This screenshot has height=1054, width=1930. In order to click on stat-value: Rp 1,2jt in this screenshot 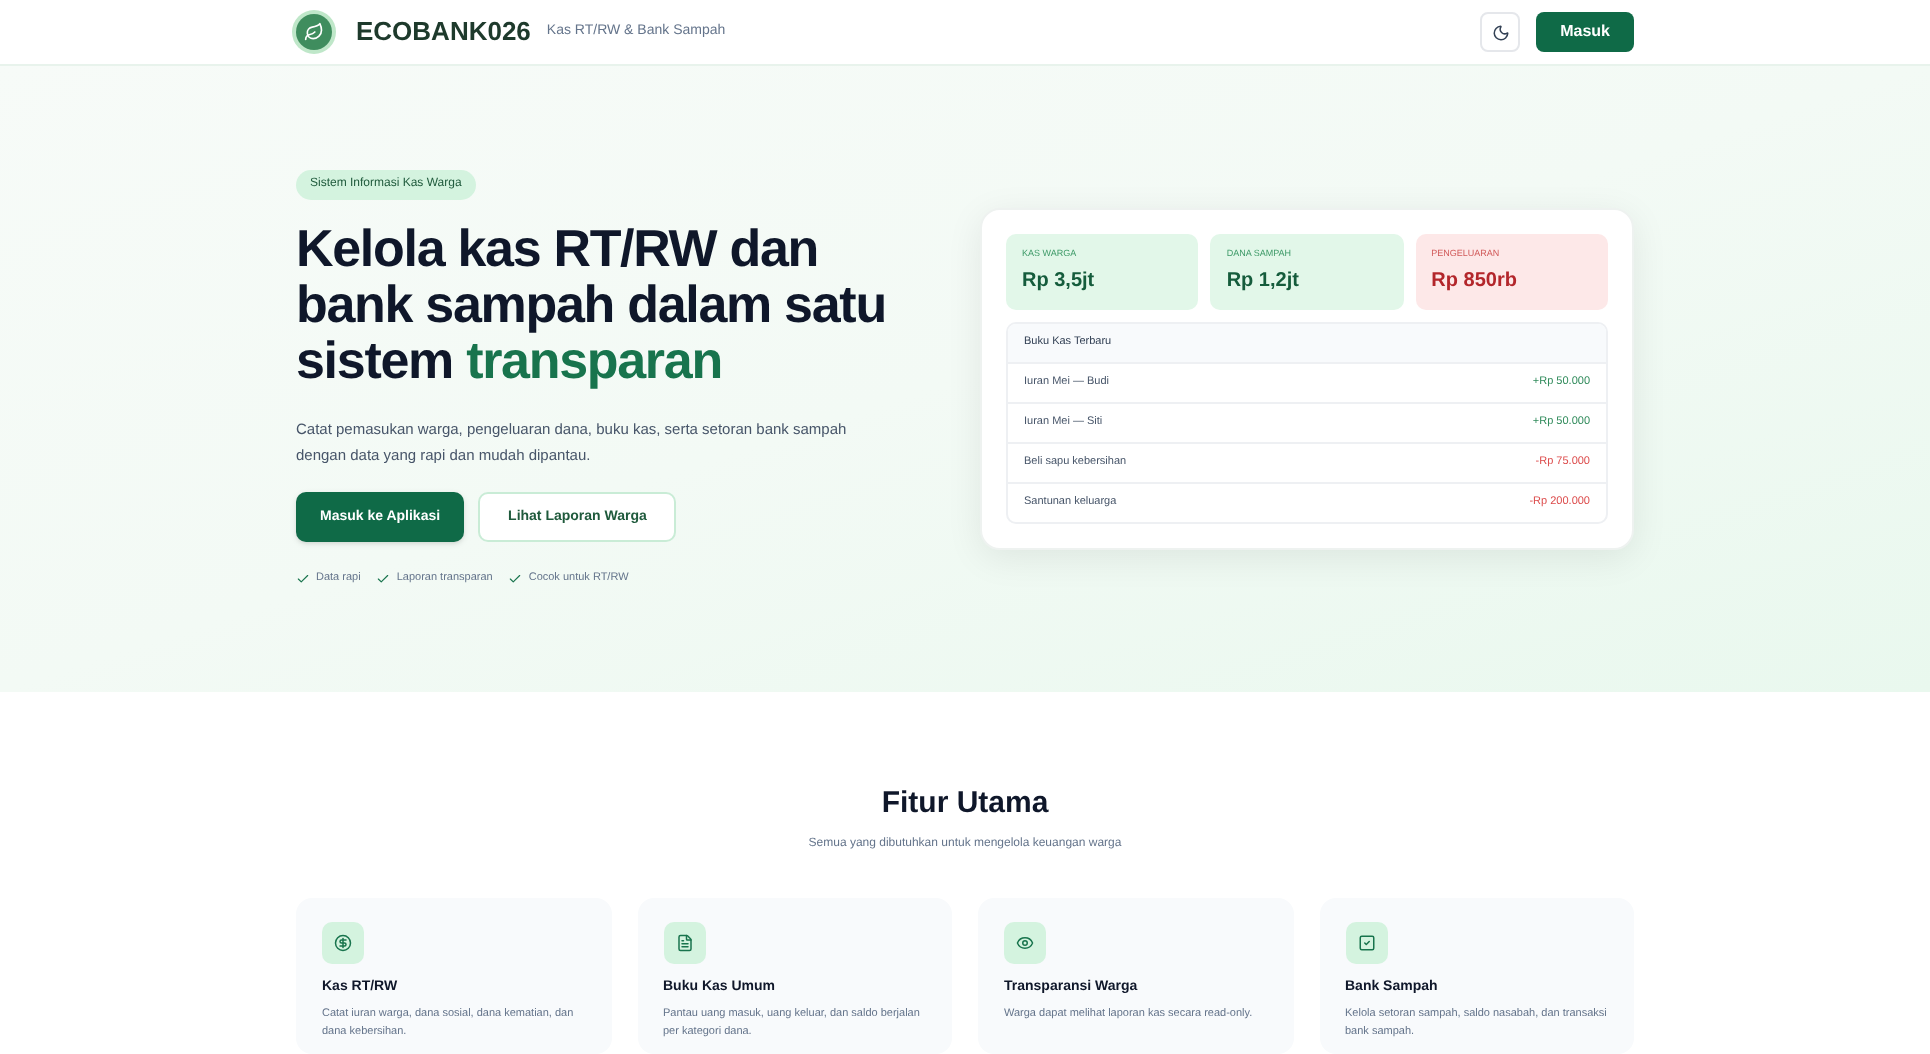, I will do `click(1263, 281)`.